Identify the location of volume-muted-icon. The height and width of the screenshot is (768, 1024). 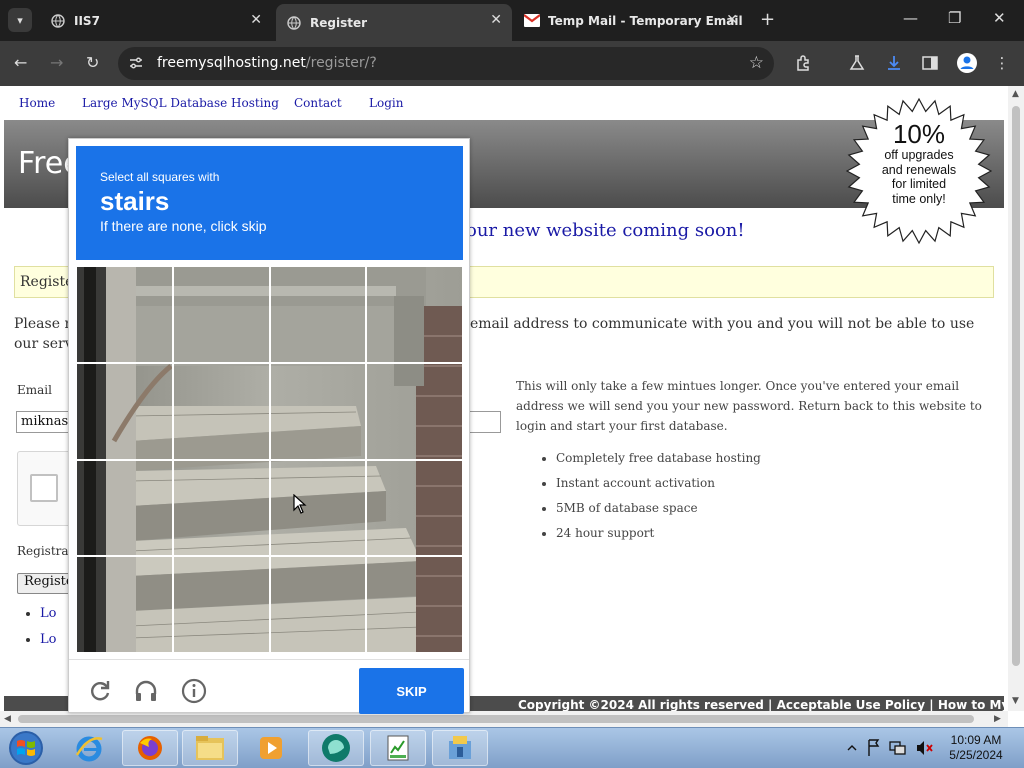
(920, 748).